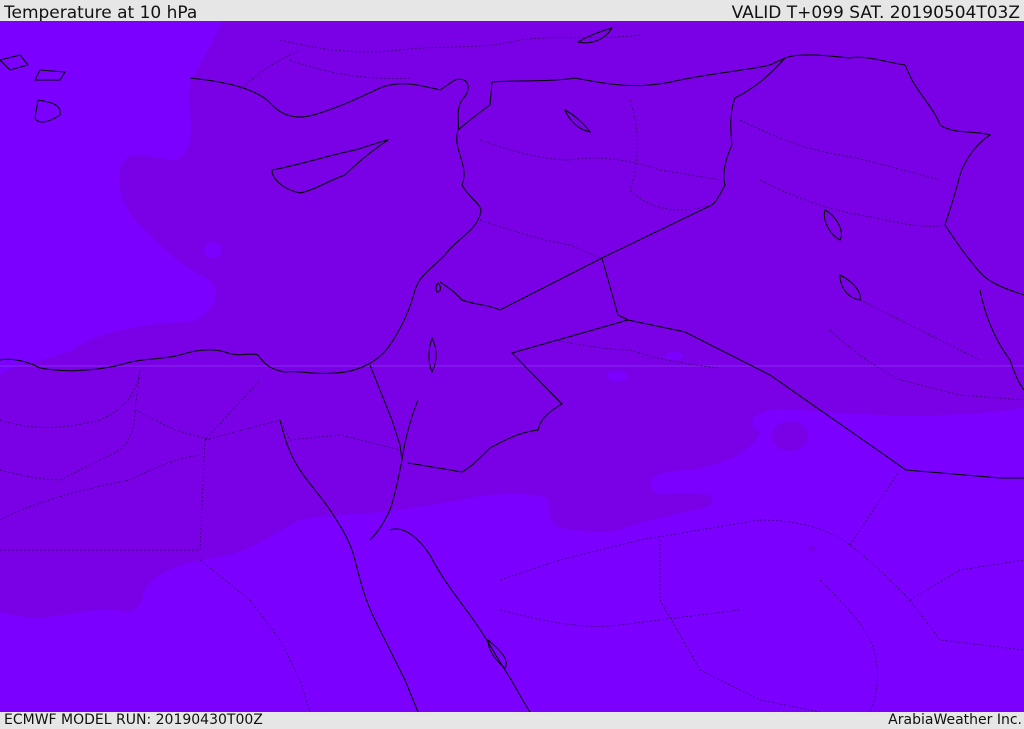 Image resolution: width=1024 pixels, height=729 pixels. I want to click on map-title: Temperature at 10 hPa, so click(101, 13).